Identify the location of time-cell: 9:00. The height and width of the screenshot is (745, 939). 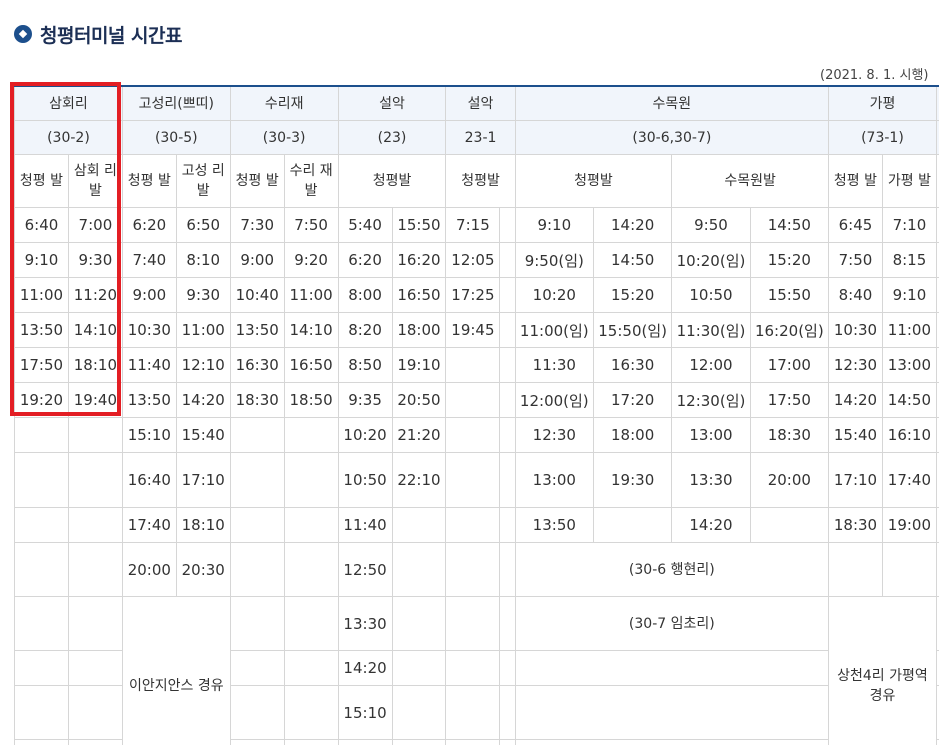
(149, 295).